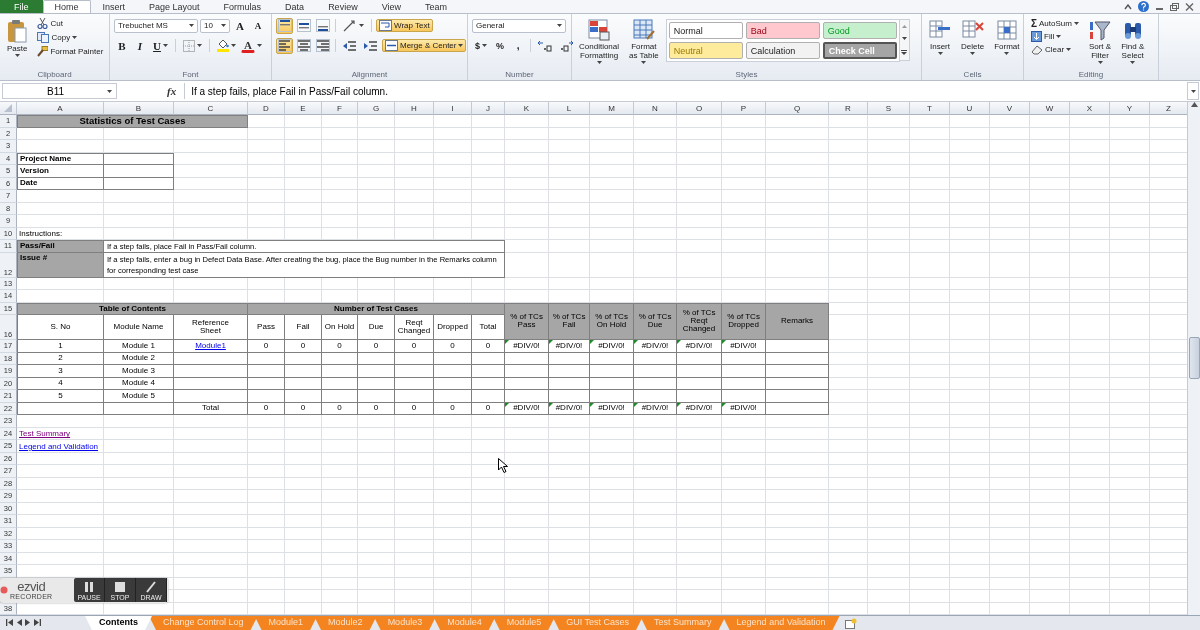 The width and height of the screenshot is (1200, 630). I want to click on column-header: E, so click(303, 108).